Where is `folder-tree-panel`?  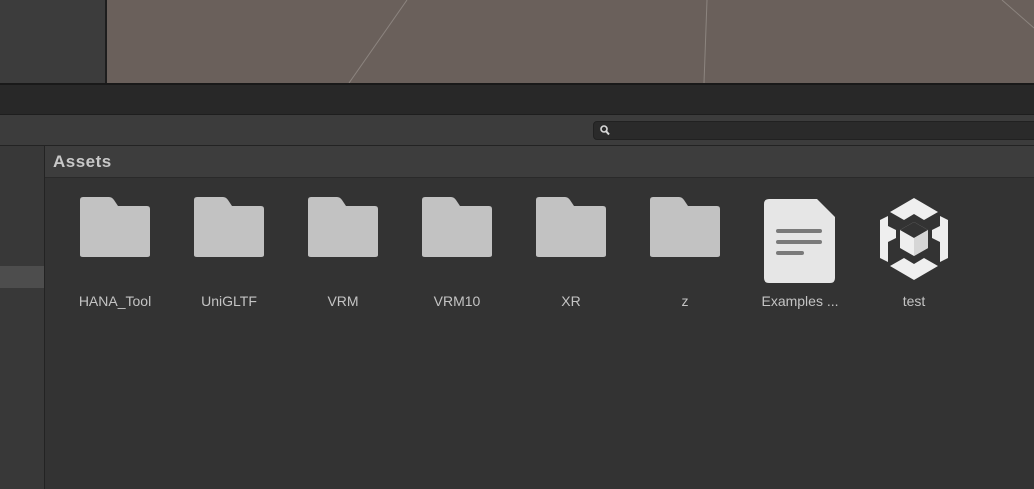 folder-tree-panel is located at coordinates (22, 317).